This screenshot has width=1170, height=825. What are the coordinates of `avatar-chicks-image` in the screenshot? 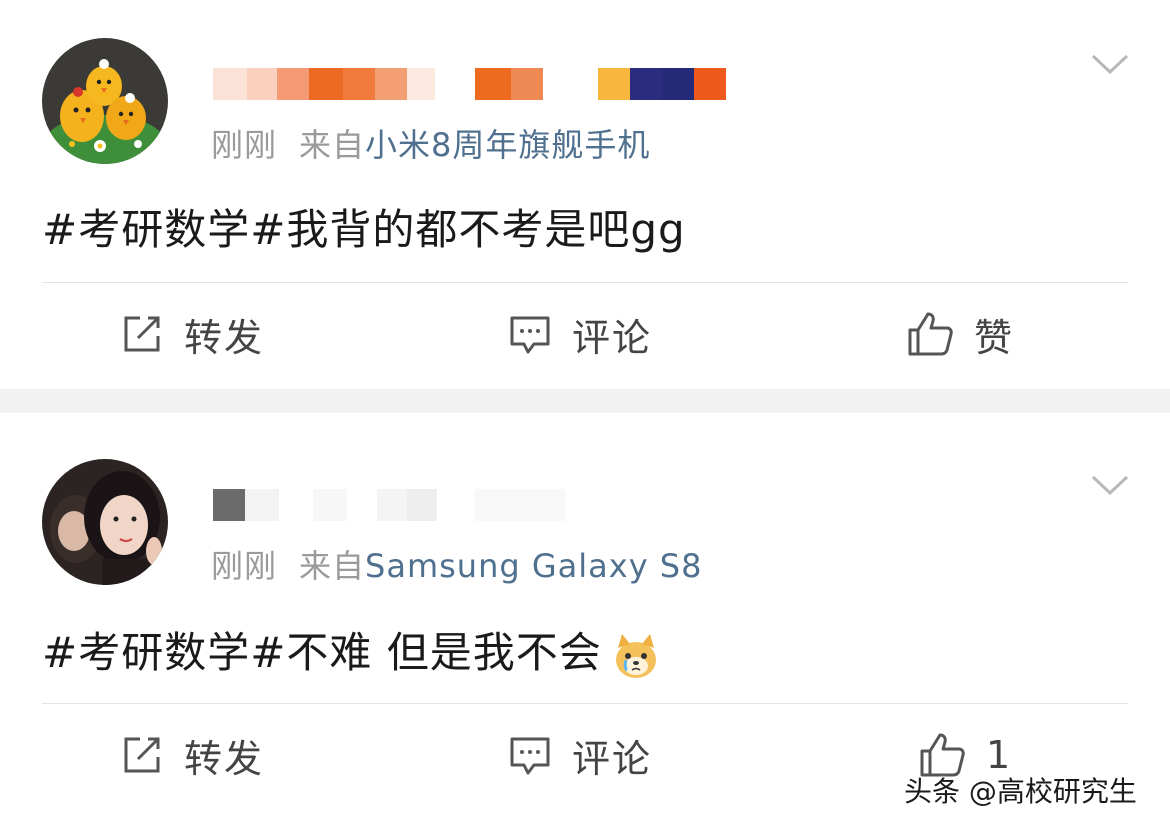 It's located at (105, 101).